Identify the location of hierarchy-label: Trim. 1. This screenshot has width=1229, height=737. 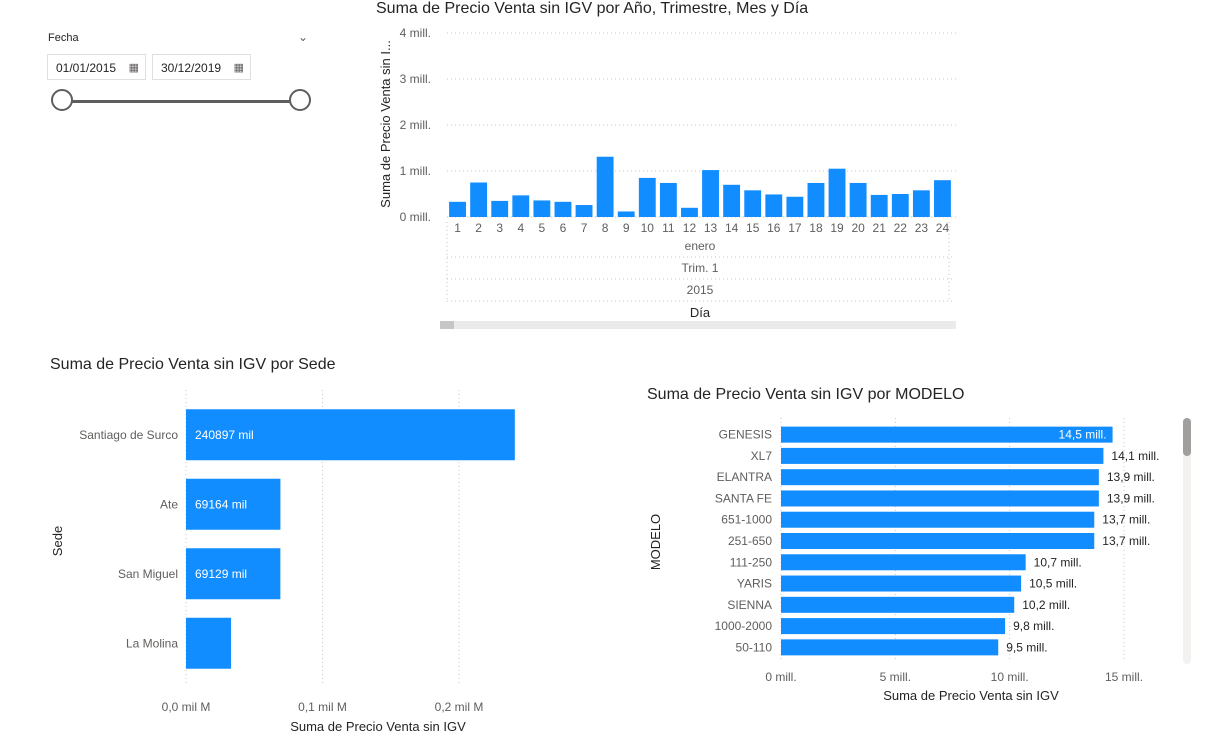
(700, 268).